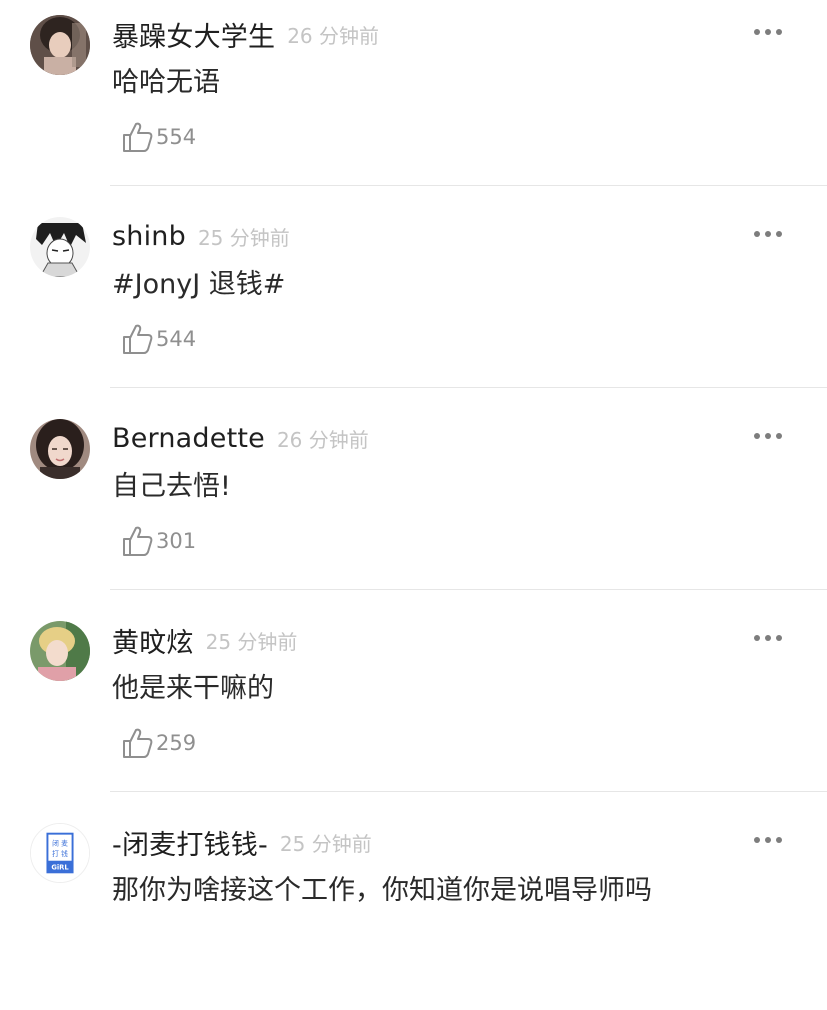  Describe the element at coordinates (60, 842) in the screenshot. I see `svg-text: 闭 麦` at that location.